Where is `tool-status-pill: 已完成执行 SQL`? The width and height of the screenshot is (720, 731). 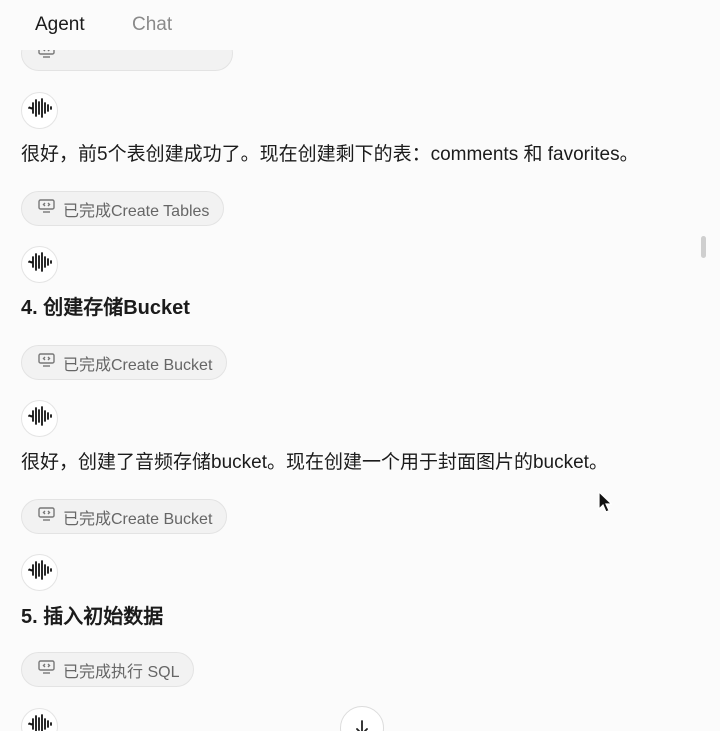 tool-status-pill: 已完成执行 SQL is located at coordinates (108, 669).